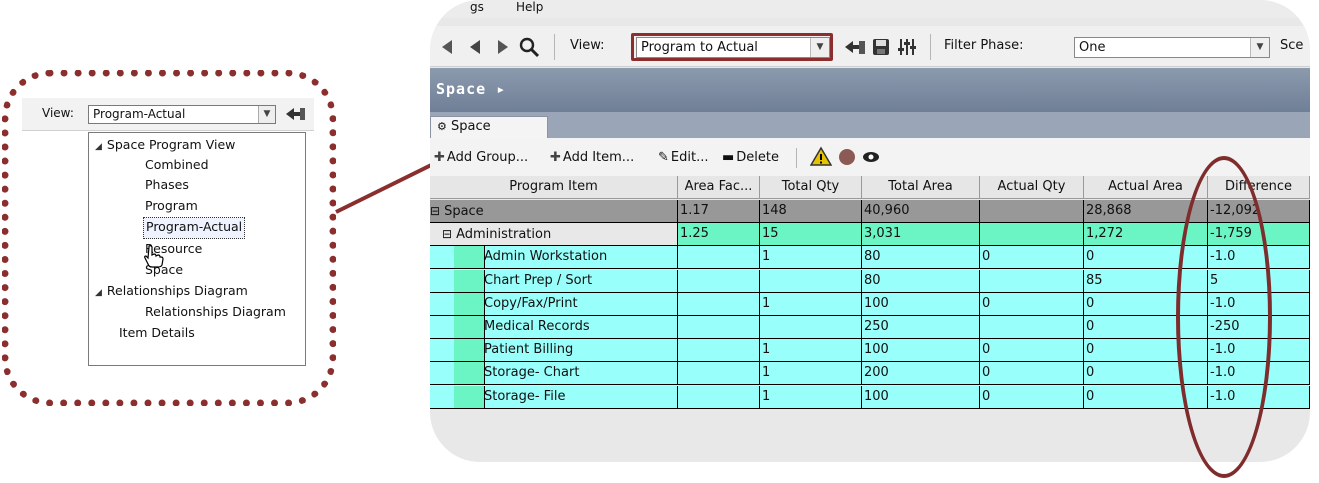 The width and height of the screenshot is (1319, 483). Describe the element at coordinates (881, 47) in the screenshot. I see `save-icon` at that location.